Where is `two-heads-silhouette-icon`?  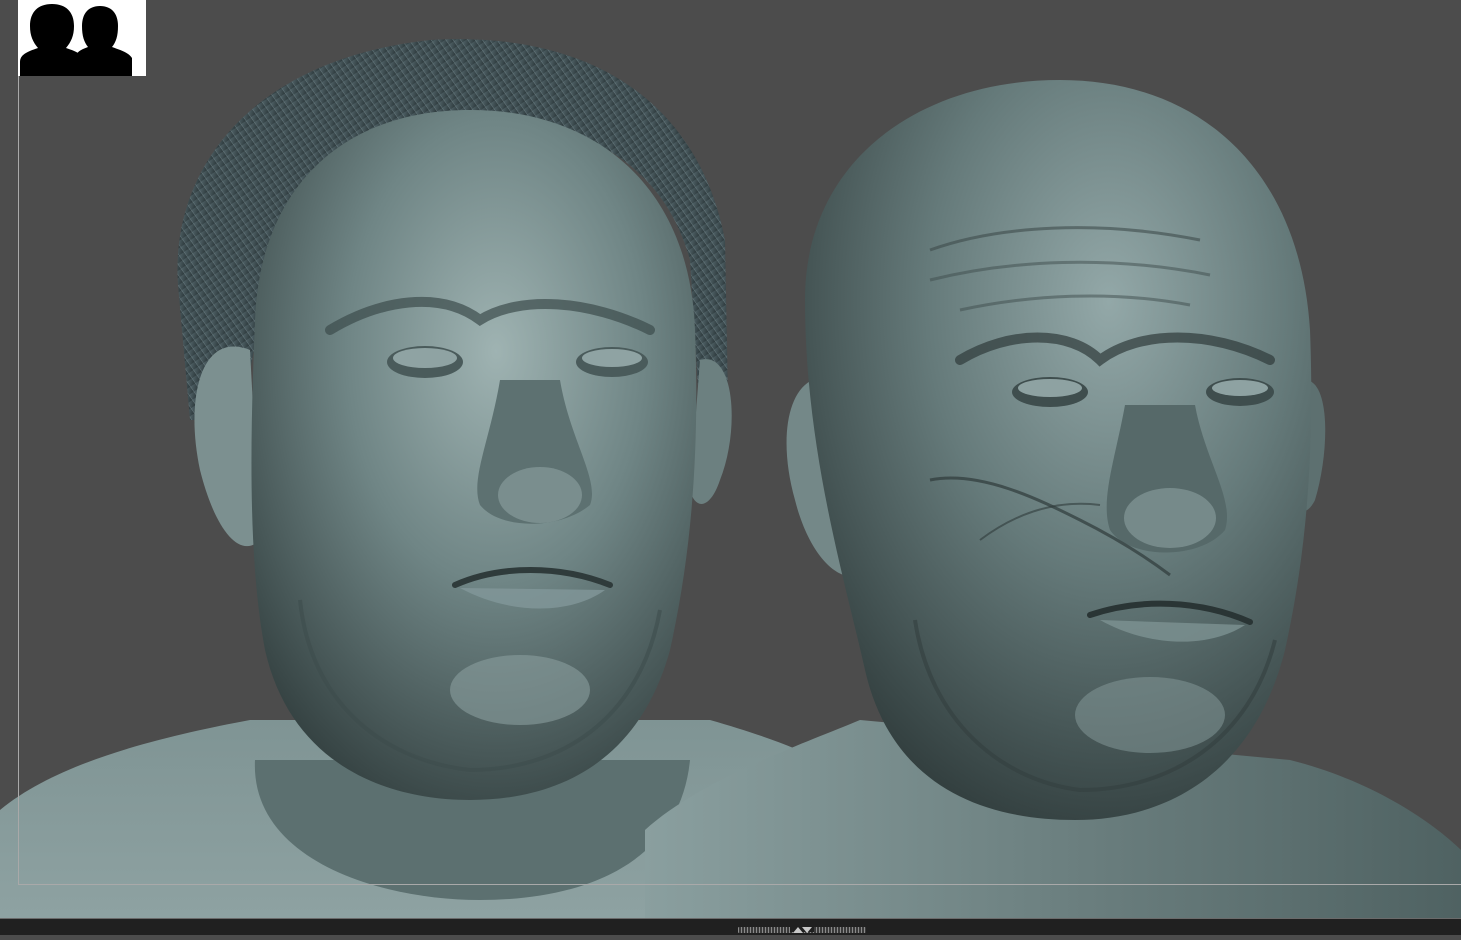
two-heads-silhouette-icon is located at coordinates (82, 38).